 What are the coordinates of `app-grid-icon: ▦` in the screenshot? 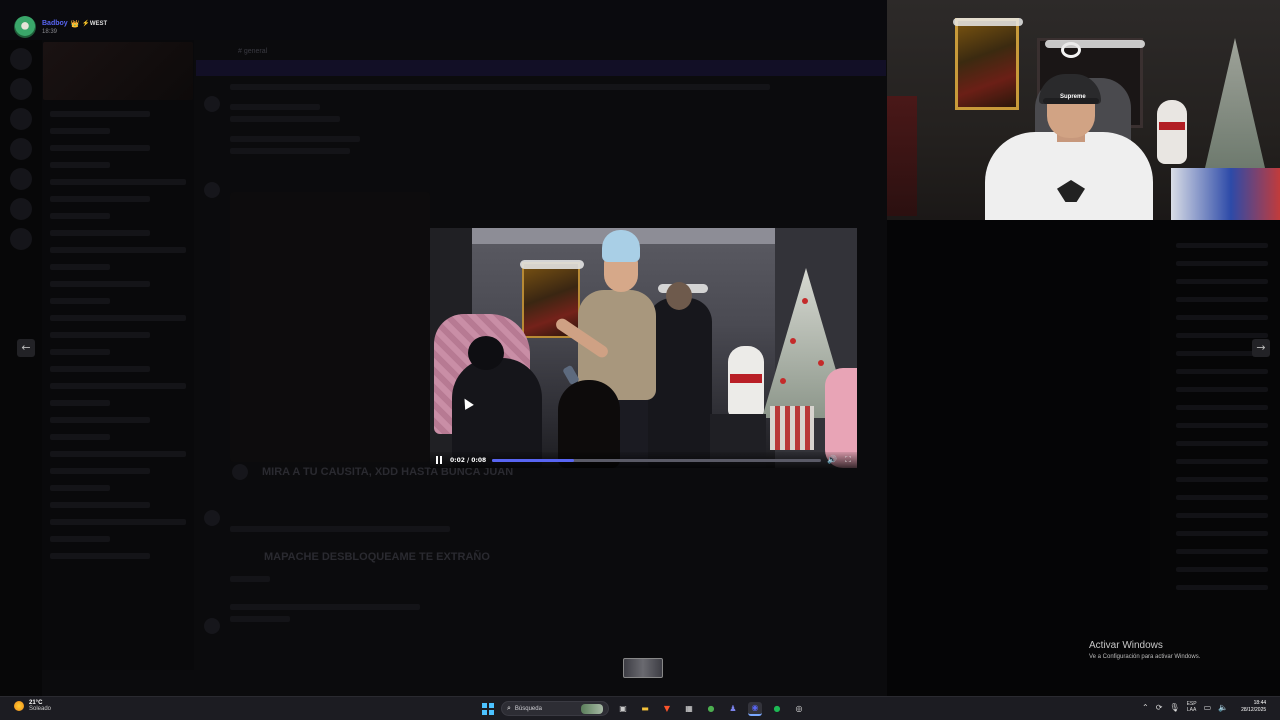 It's located at (689, 708).